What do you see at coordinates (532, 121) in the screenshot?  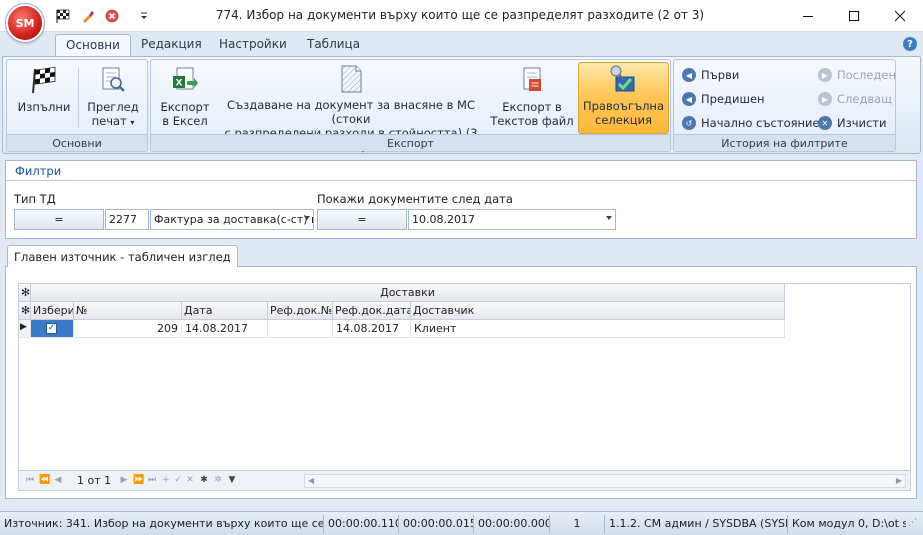 I see `export-text-label-2: Текстов файл` at bounding box center [532, 121].